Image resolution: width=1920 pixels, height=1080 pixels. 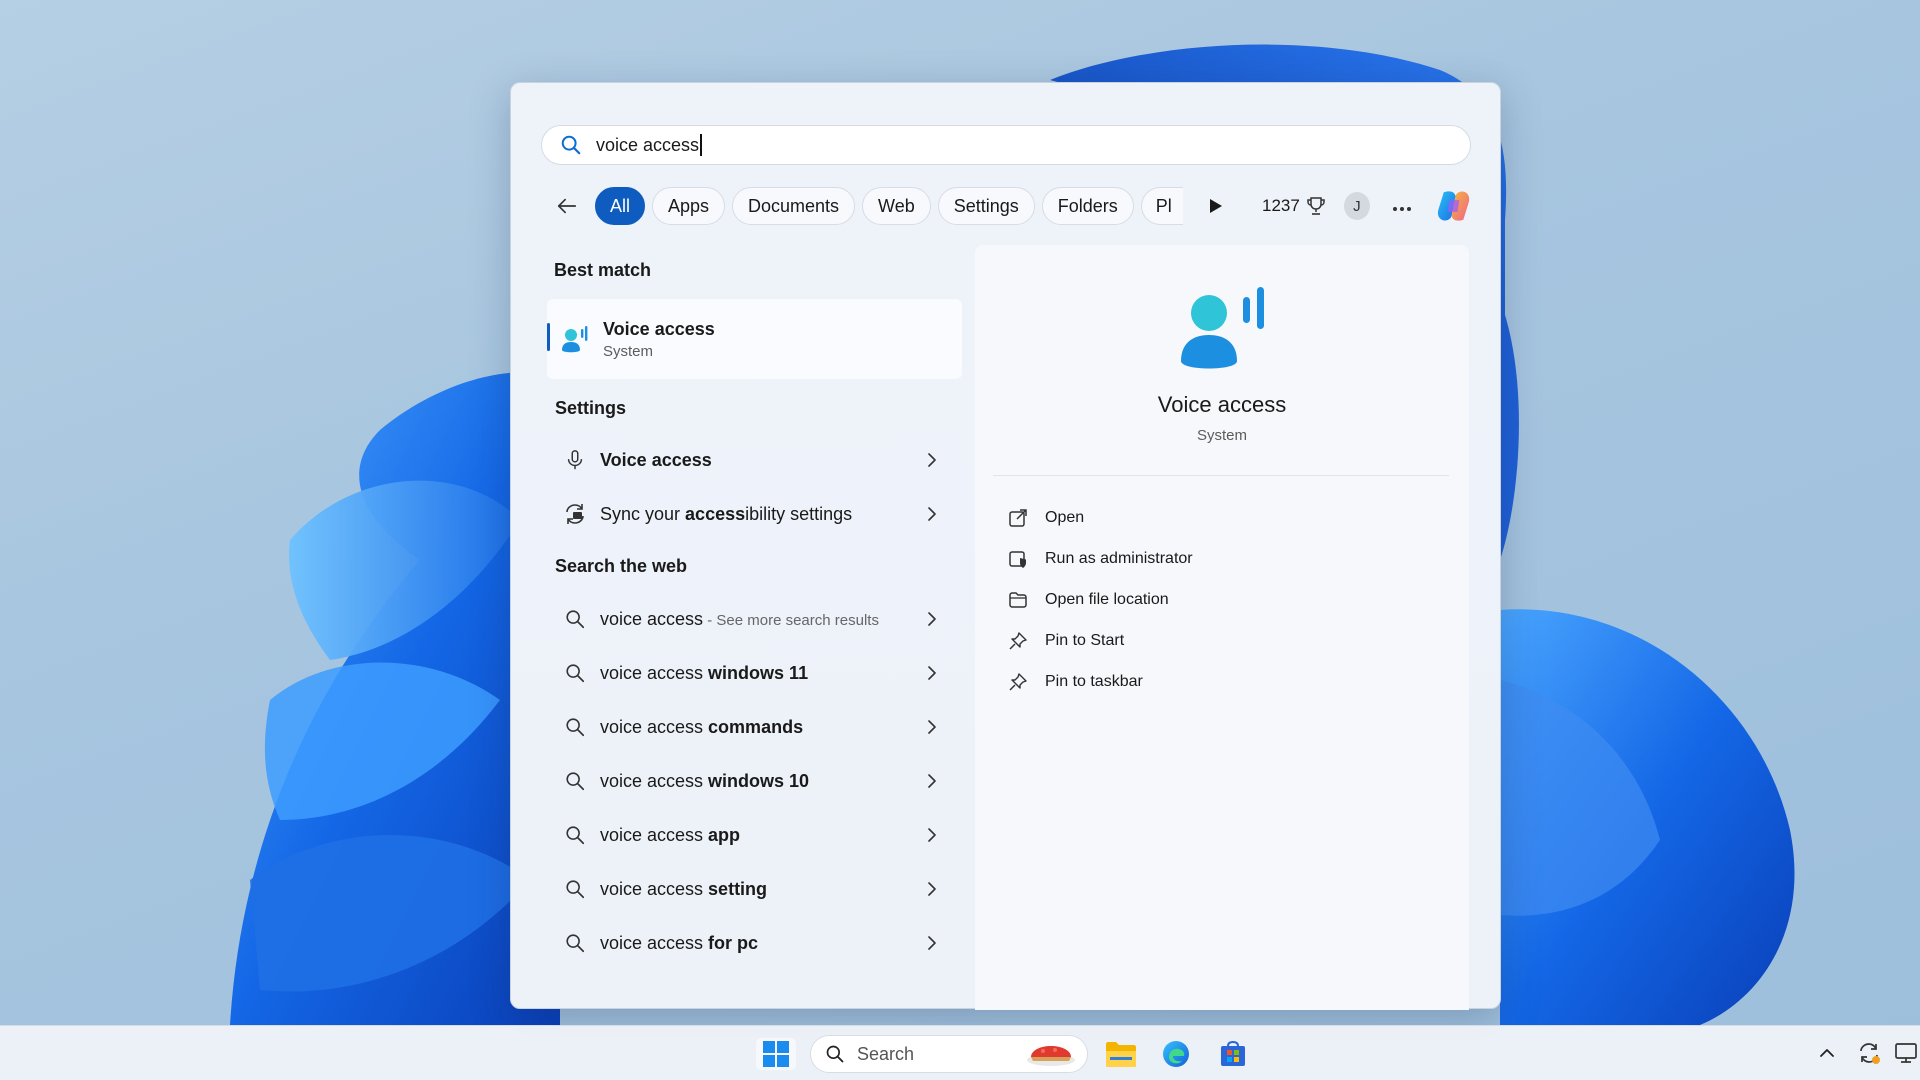 I want to click on action-label: Pin to taskbar, so click(x=1094, y=681).